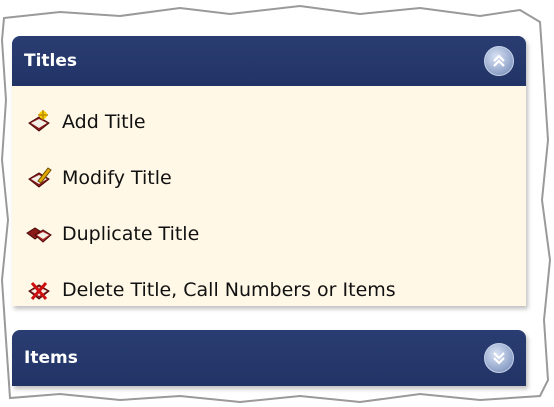 This screenshot has height=407, width=554. Describe the element at coordinates (51, 61) in the screenshot. I see `titles-panel-title: Titles` at that location.